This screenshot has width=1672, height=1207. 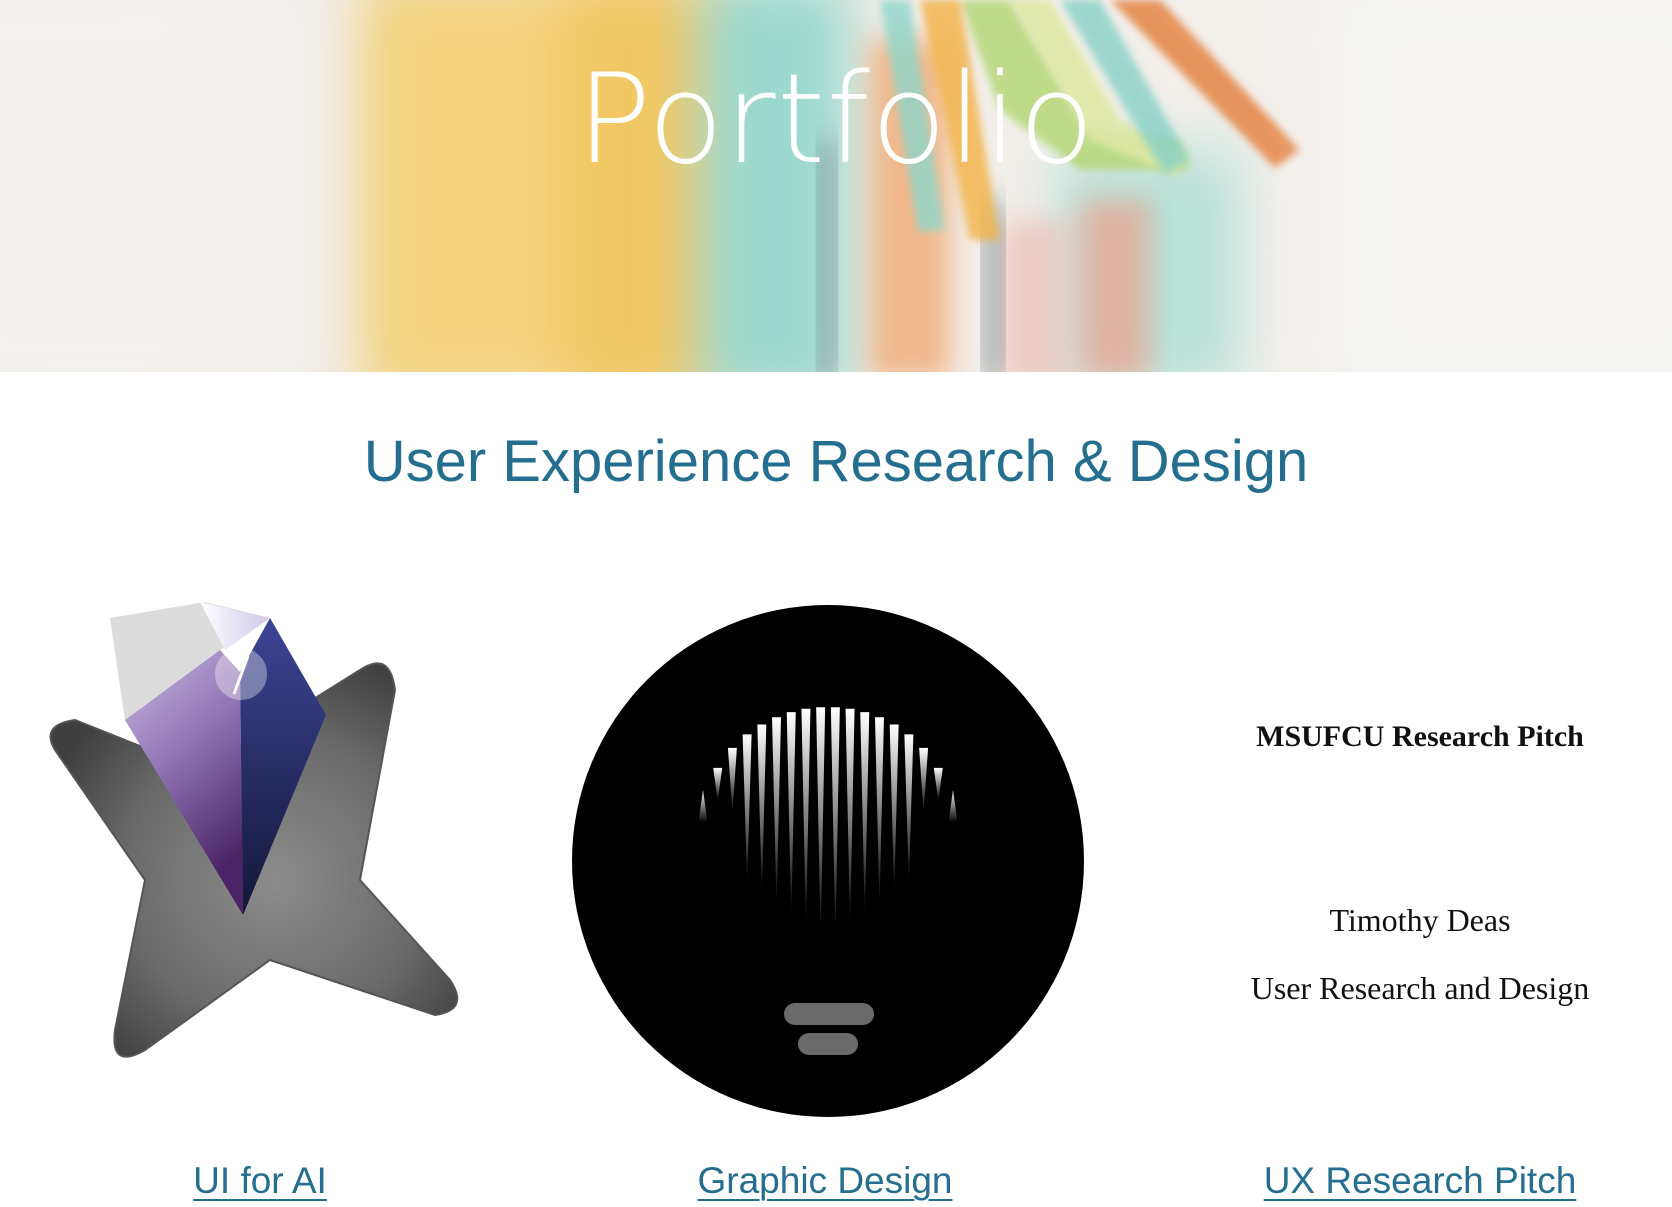 What do you see at coordinates (825, 860) in the screenshot?
I see `lightbulb-icon` at bounding box center [825, 860].